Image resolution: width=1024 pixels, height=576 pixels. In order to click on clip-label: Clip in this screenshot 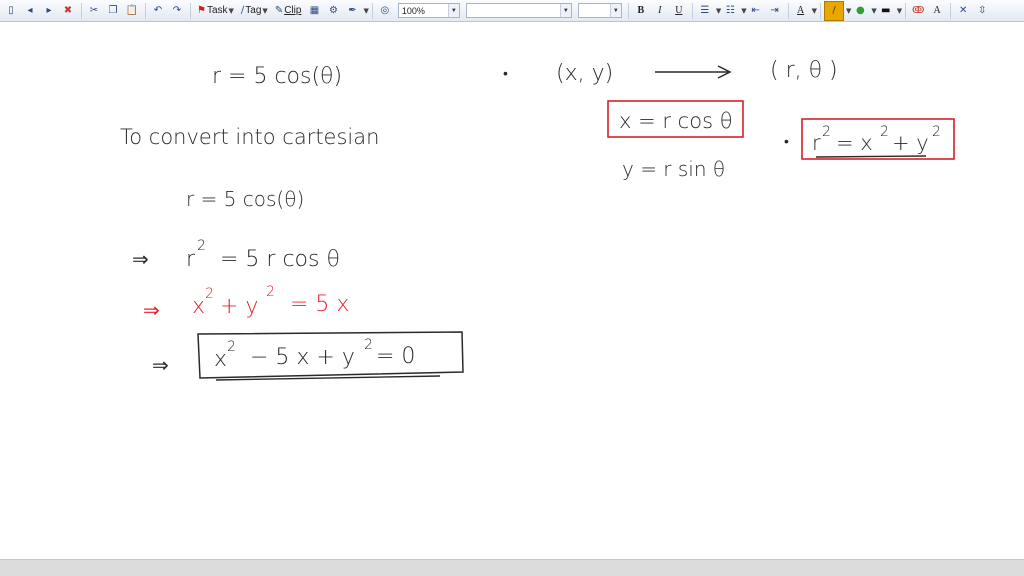, I will do `click(293, 10)`.